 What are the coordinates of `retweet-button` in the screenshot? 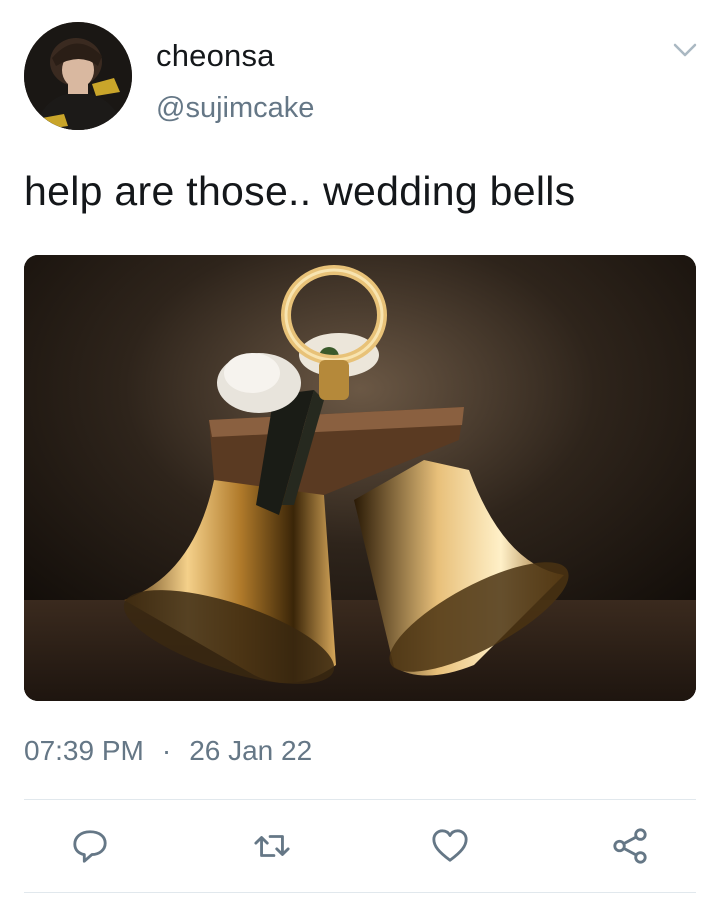 It's located at (272, 846).